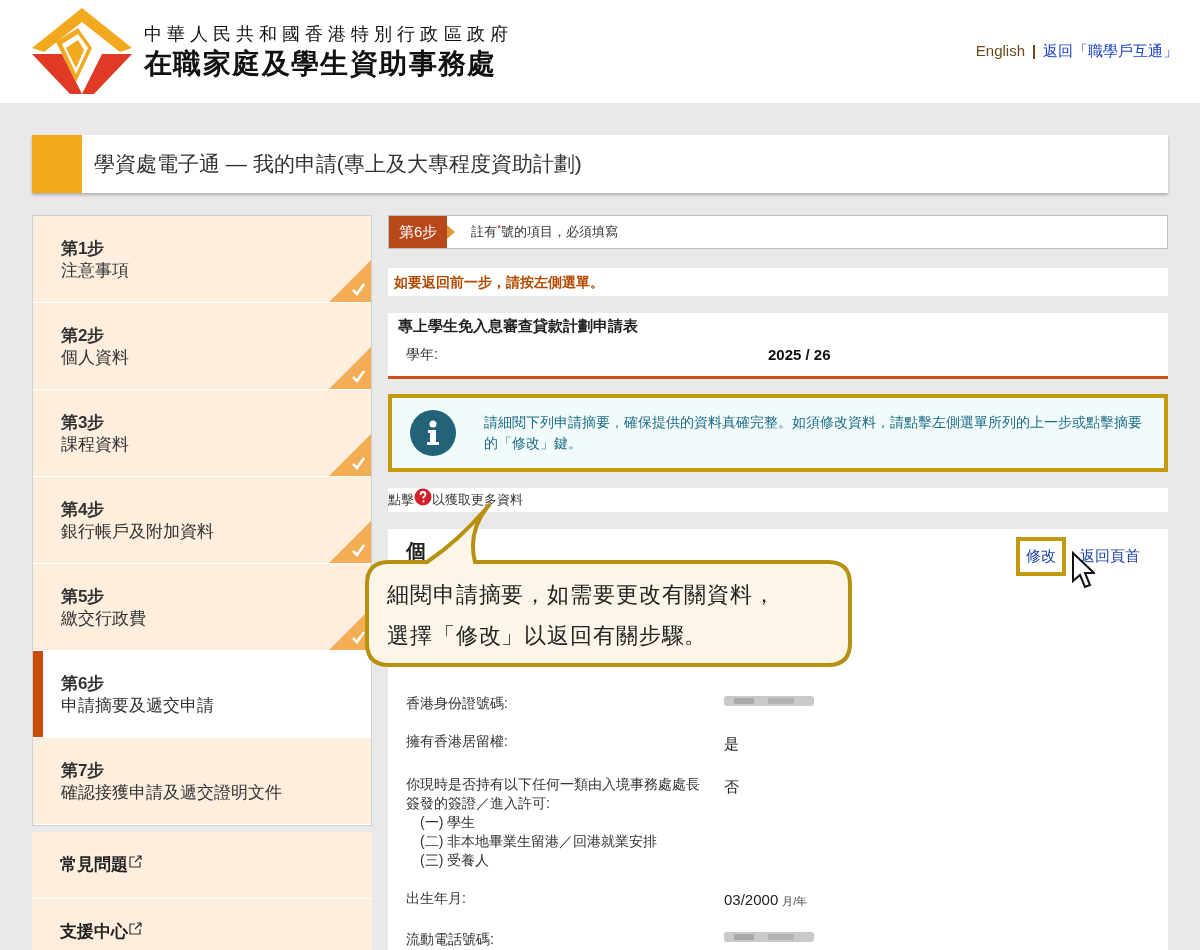 The width and height of the screenshot is (1200, 950). I want to click on step-label: 確認接獲申請及遞交證明文件, so click(172, 793).